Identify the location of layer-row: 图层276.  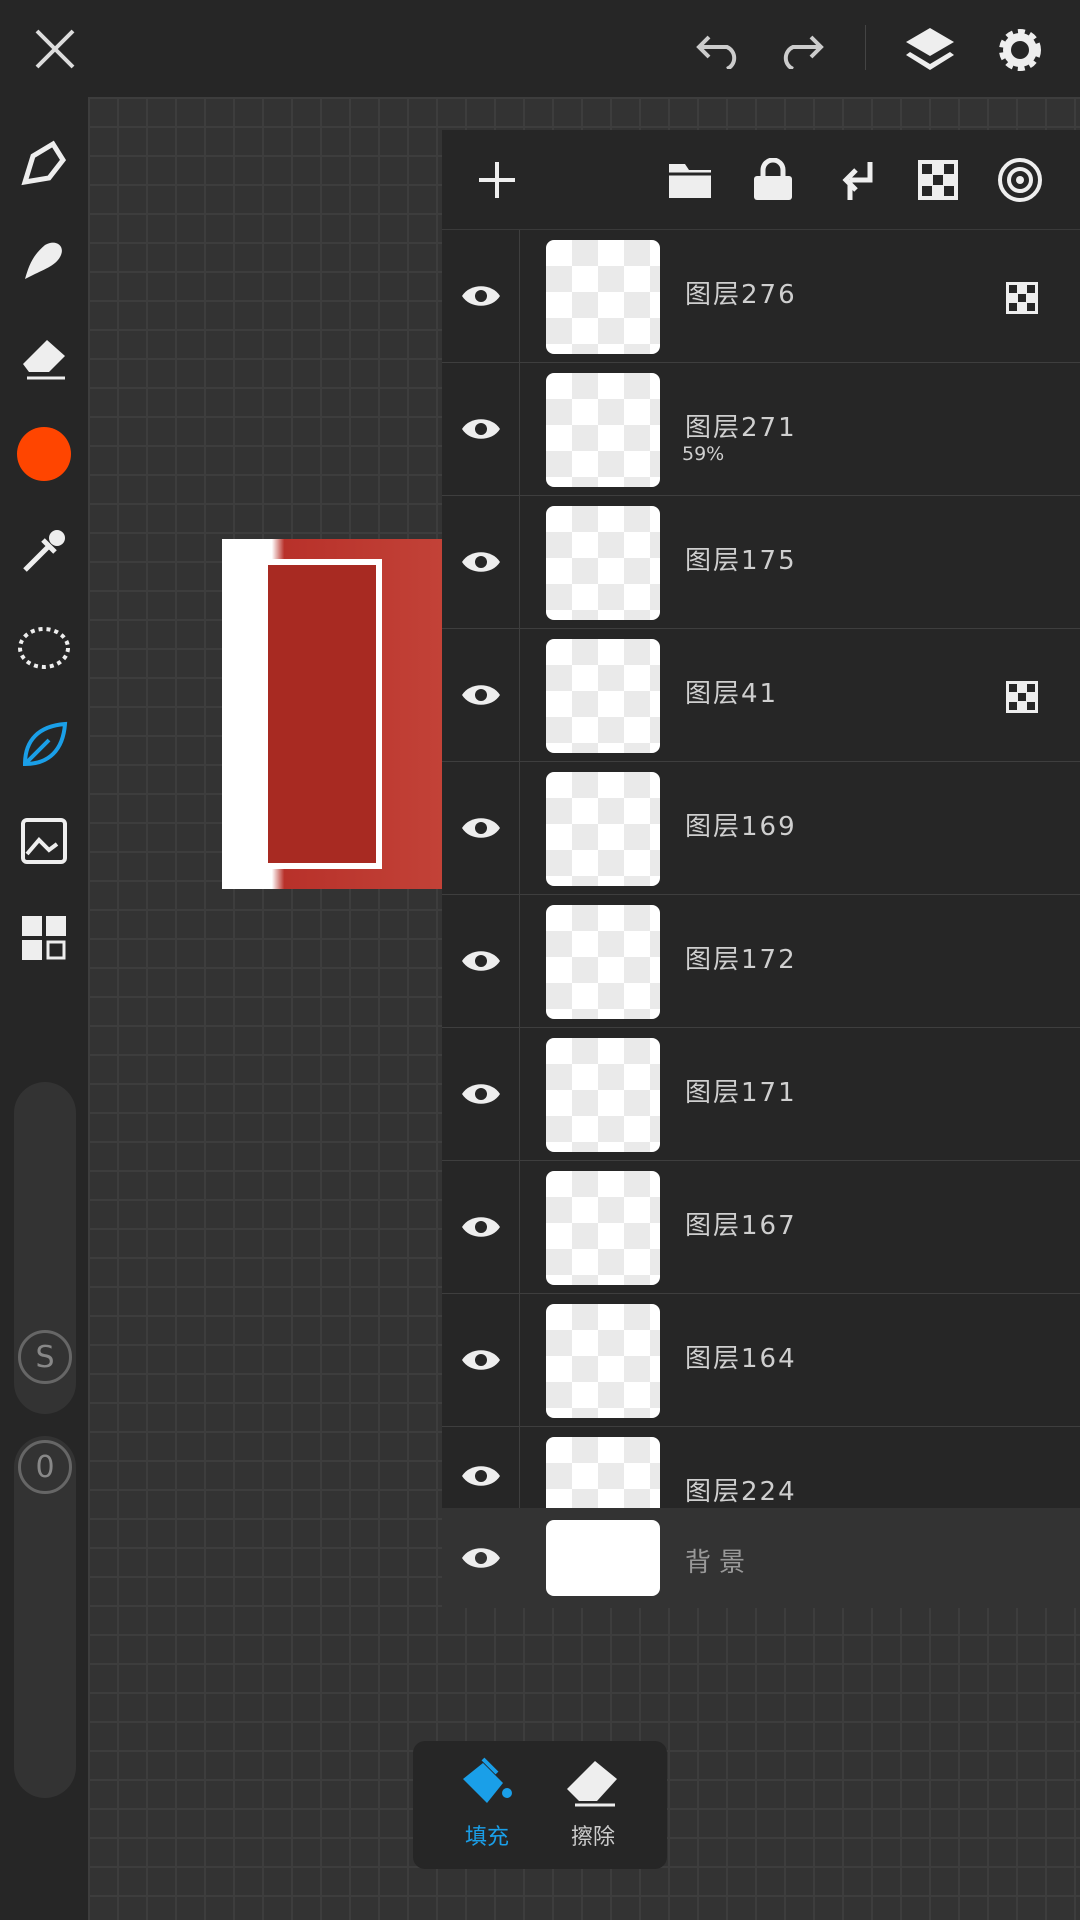
(761, 296).